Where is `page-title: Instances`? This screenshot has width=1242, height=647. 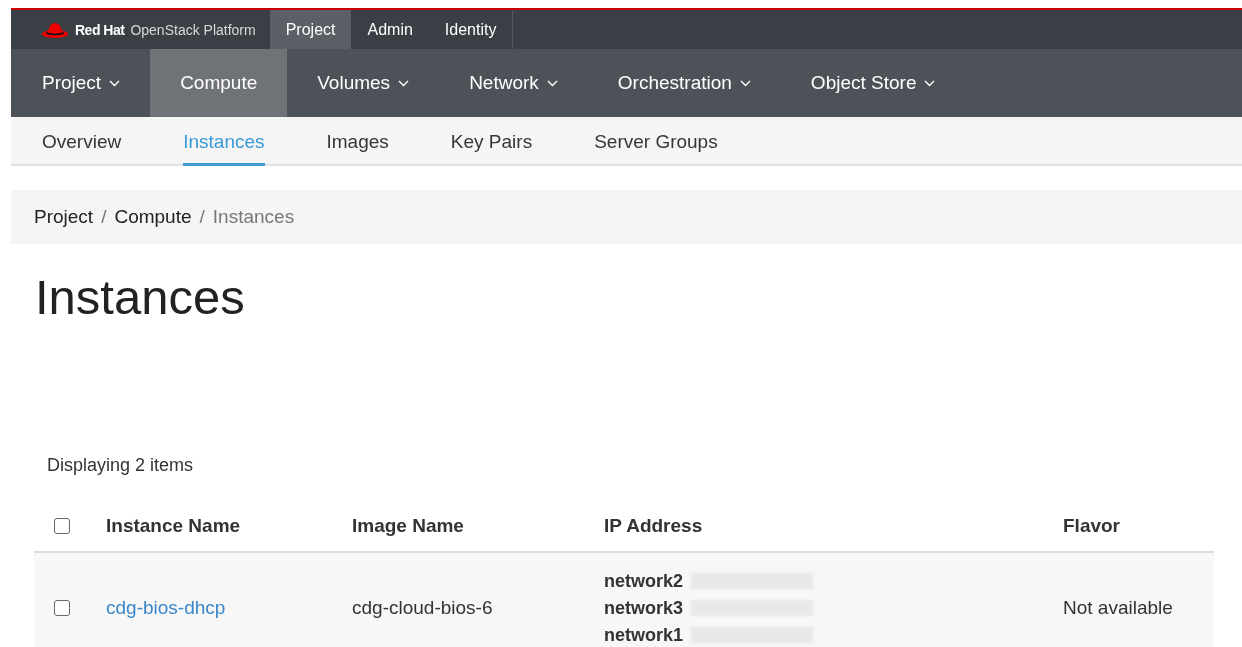 page-title: Instances is located at coordinates (140, 297).